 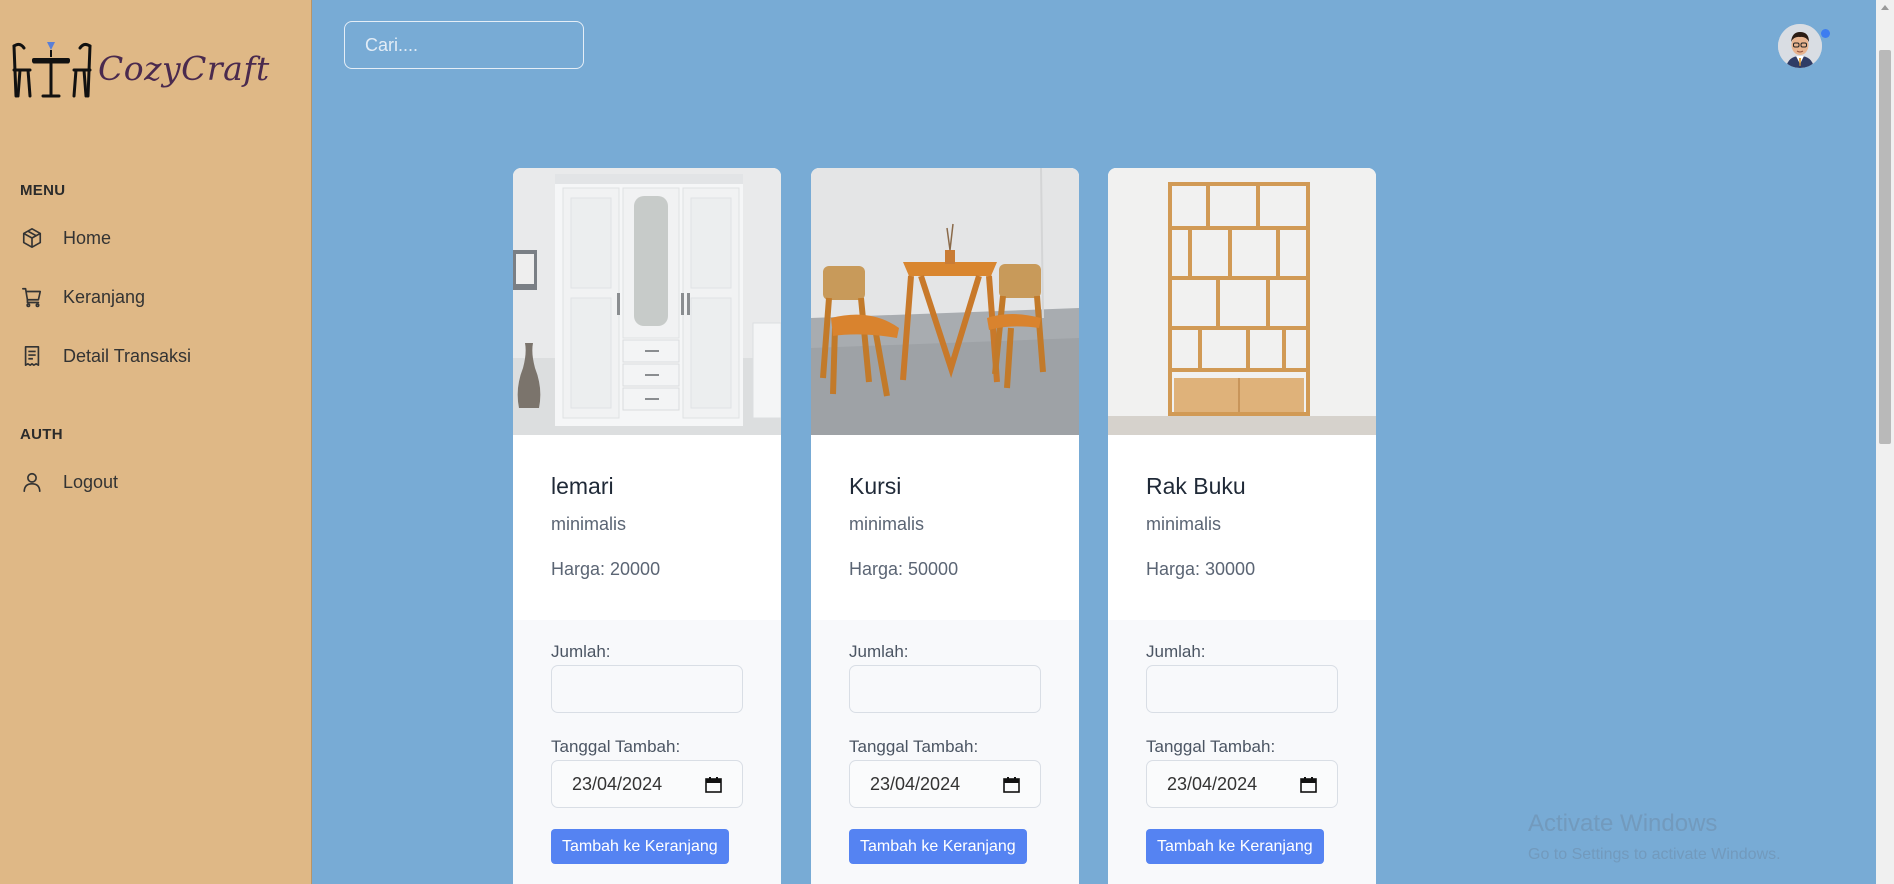 What do you see at coordinates (1825, 33) in the screenshot?
I see `online-status-dot` at bounding box center [1825, 33].